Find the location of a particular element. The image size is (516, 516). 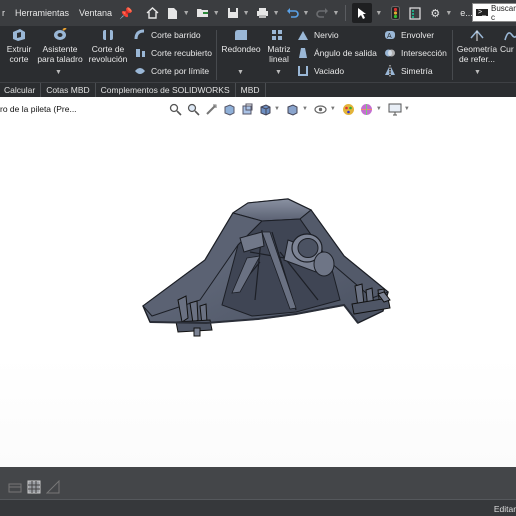

mirror-label: Simetría is located at coordinates (417, 71).